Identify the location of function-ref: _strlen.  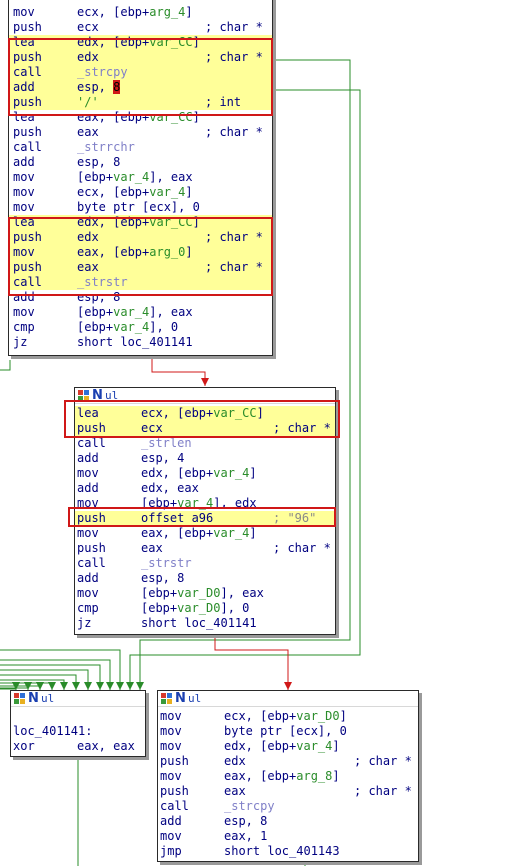
(166, 443).